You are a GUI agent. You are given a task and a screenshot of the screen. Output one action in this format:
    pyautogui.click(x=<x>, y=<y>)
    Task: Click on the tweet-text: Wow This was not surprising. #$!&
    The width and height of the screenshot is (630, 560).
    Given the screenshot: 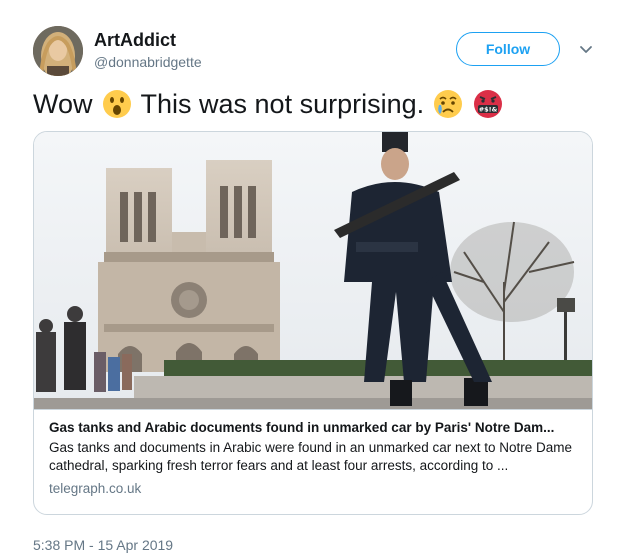 What is the action you would take?
    pyautogui.click(x=268, y=104)
    